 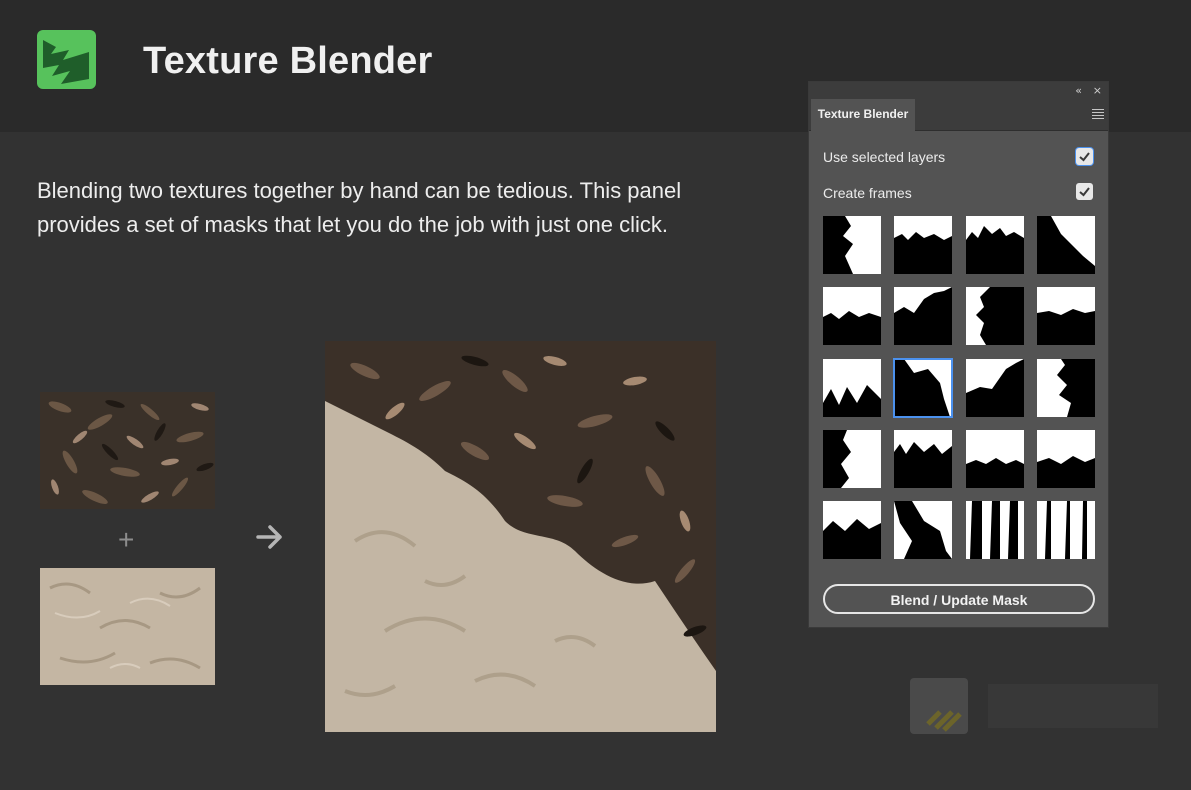 I want to click on panel-title-bar: « ×, so click(x=958, y=90).